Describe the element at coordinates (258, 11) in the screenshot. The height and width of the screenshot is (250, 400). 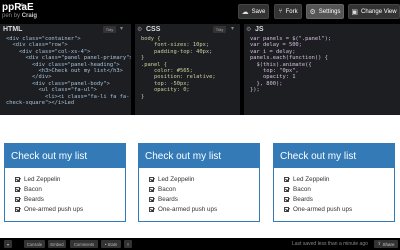
I see `save-label: Save` at that location.